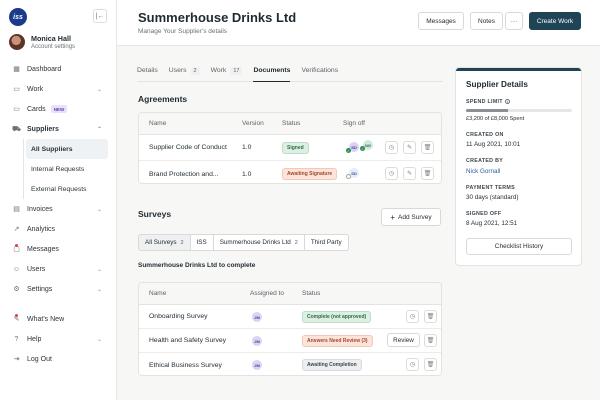 The image size is (600, 400). I want to click on folder-icon: ▭, so click(16, 89).